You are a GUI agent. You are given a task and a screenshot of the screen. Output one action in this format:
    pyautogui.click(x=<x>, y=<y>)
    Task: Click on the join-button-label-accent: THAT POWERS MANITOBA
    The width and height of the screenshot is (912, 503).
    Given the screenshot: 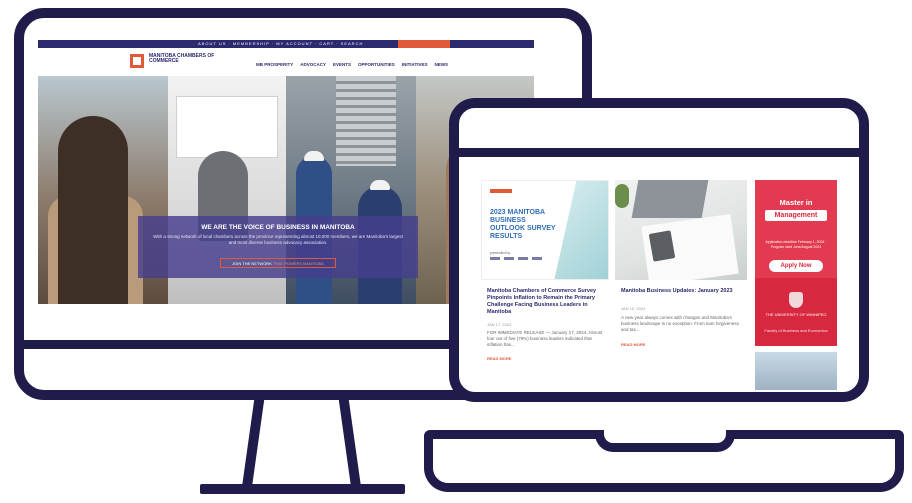 What is the action you would take?
    pyautogui.click(x=298, y=263)
    